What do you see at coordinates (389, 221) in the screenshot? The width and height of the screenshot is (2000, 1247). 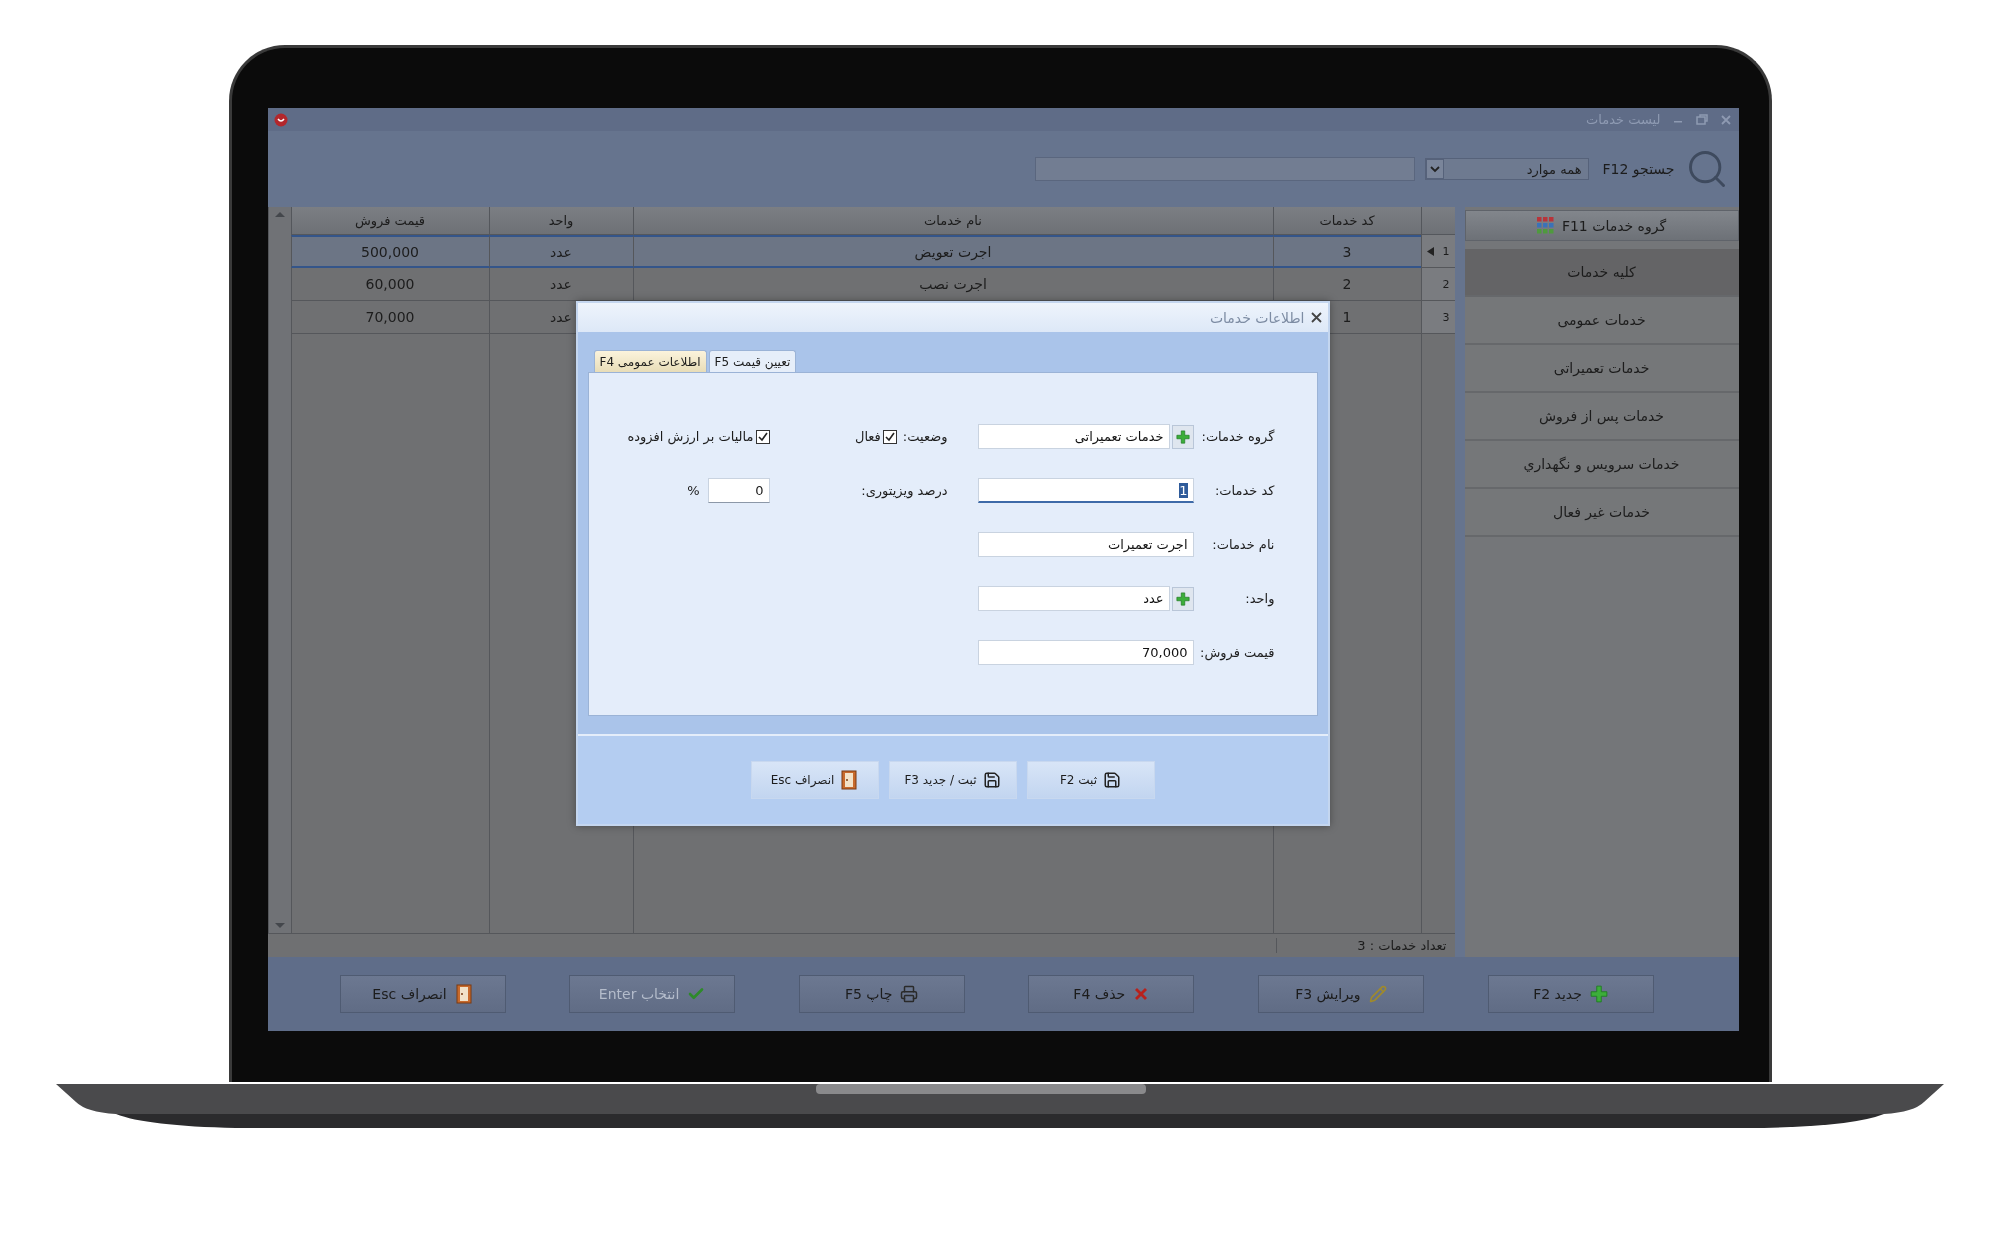 I see `column-header: قیمت فروش` at bounding box center [389, 221].